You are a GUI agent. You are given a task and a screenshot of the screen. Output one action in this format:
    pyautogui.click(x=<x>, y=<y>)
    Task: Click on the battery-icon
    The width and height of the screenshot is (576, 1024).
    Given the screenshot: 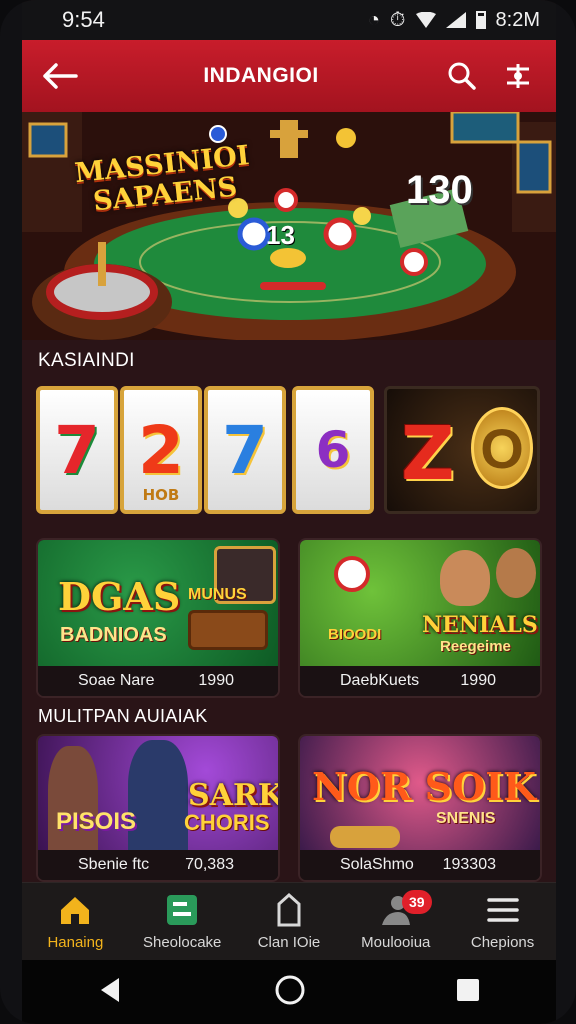 What is the action you would take?
    pyautogui.click(x=480, y=20)
    